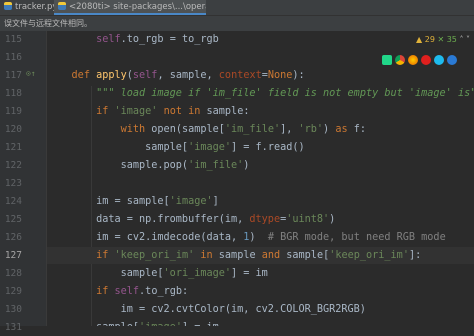 This screenshot has width=474, height=336. I want to click on tab-tracker: tracker.py, so click(28, 7).